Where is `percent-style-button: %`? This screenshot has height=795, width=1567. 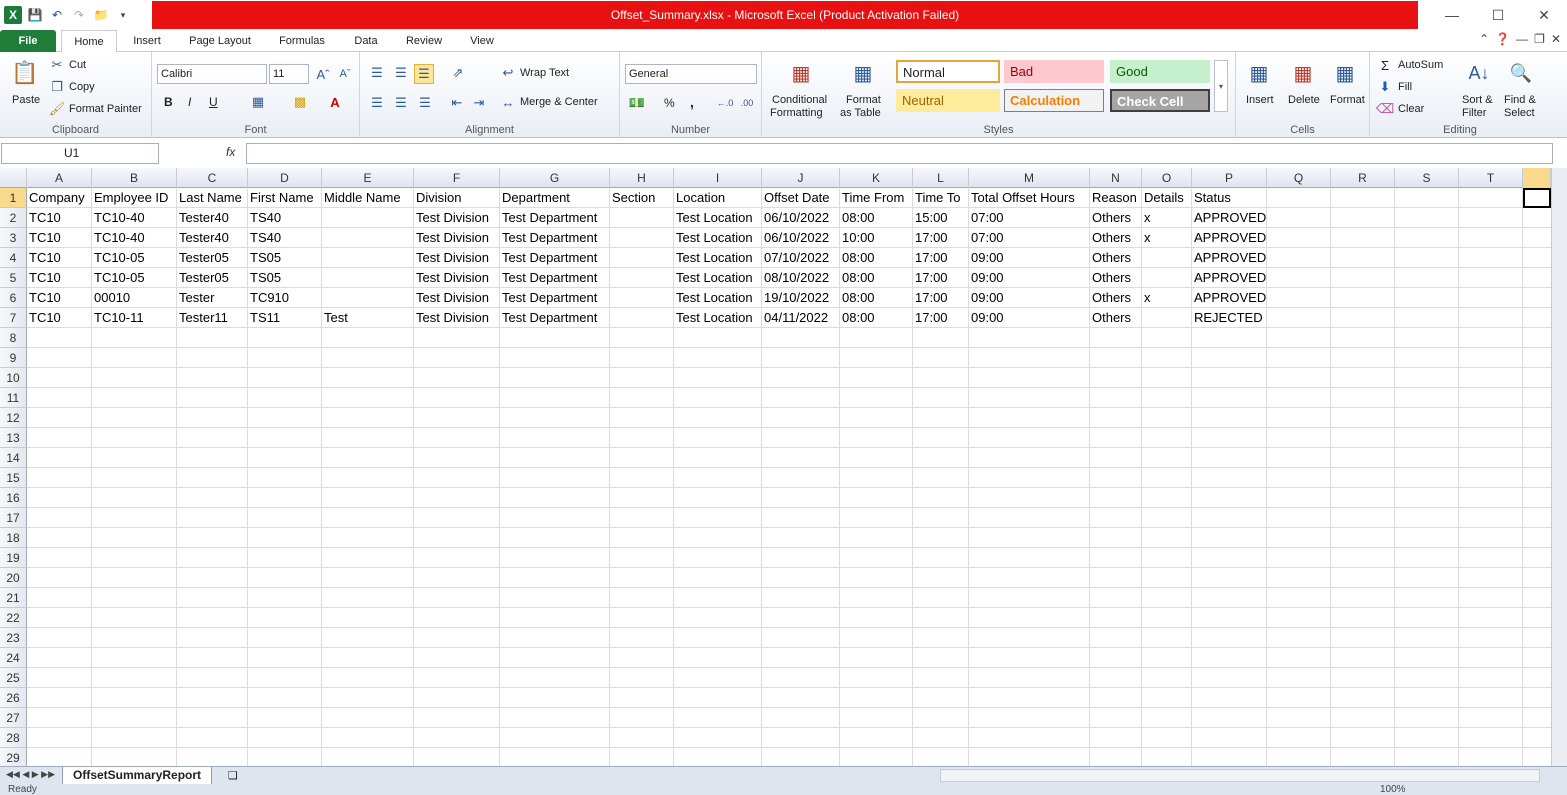 percent-style-button: % is located at coordinates (669, 103).